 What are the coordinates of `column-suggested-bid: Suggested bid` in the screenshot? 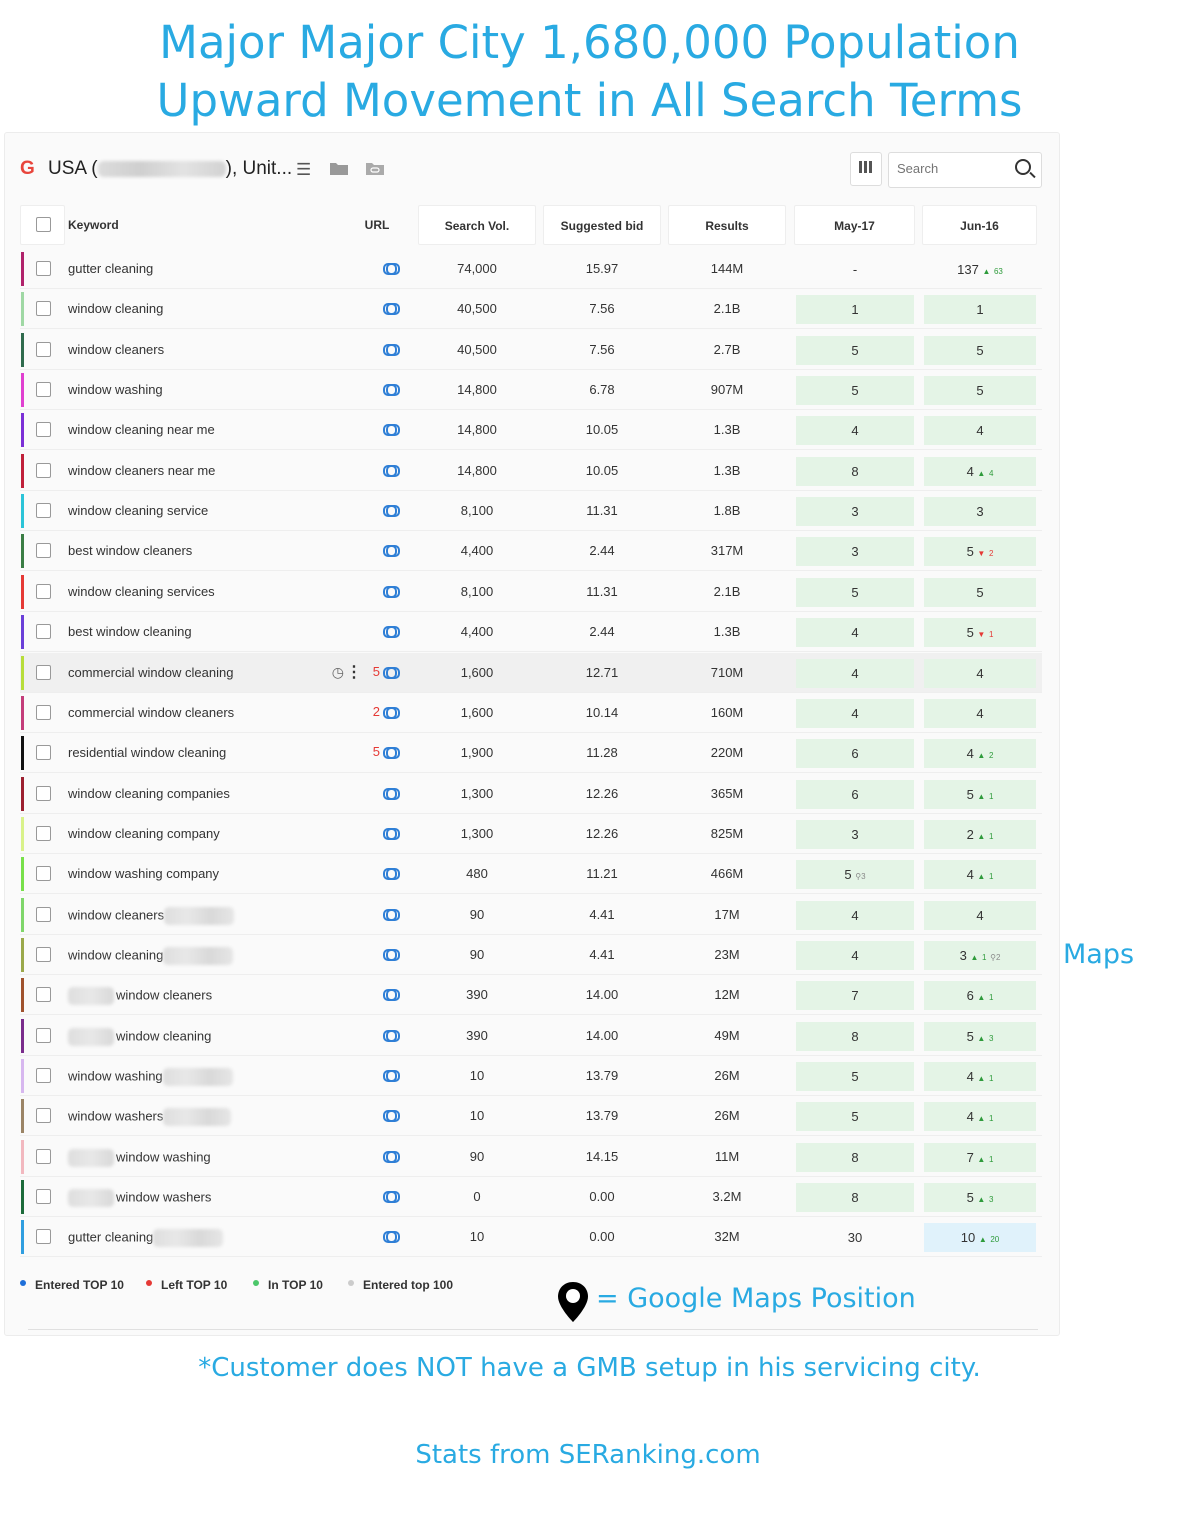 It's located at (602, 225).